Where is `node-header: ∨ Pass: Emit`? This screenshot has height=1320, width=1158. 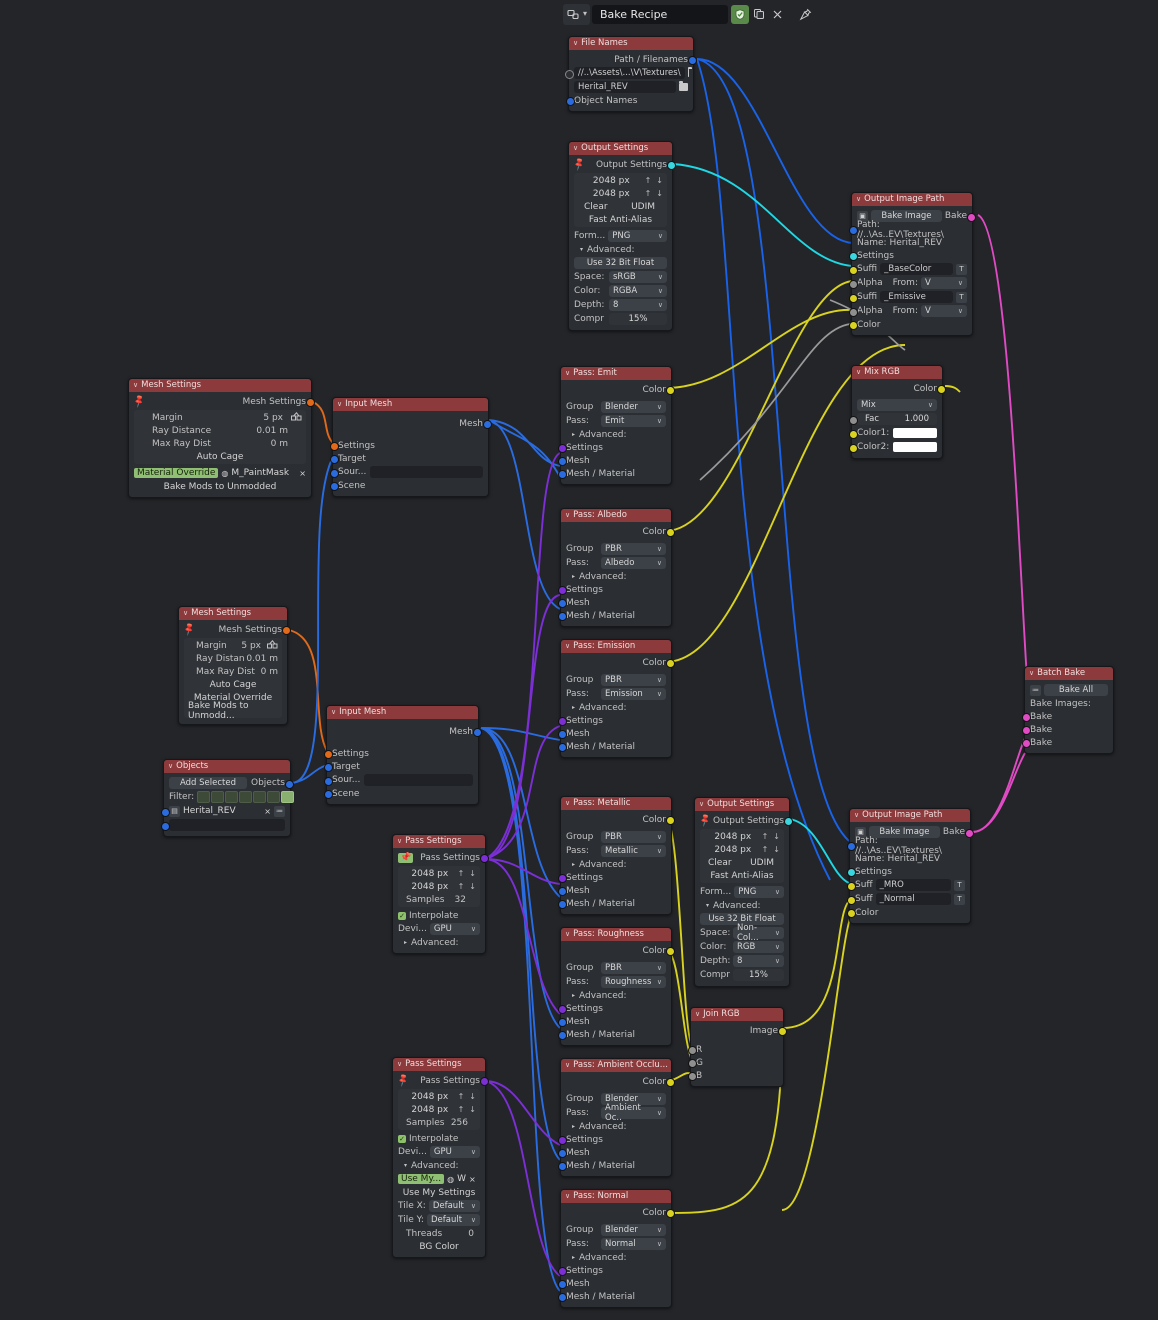
node-header: ∨ Pass: Emit is located at coordinates (616, 373).